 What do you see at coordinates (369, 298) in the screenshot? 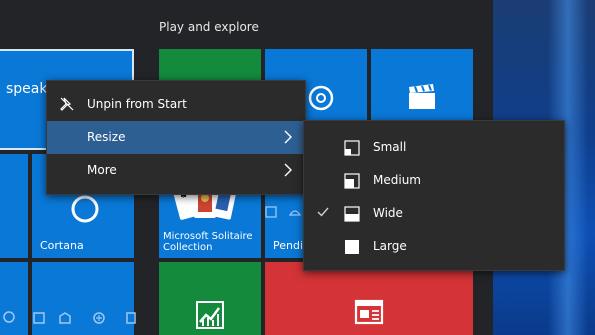
I see `news-tile` at bounding box center [369, 298].